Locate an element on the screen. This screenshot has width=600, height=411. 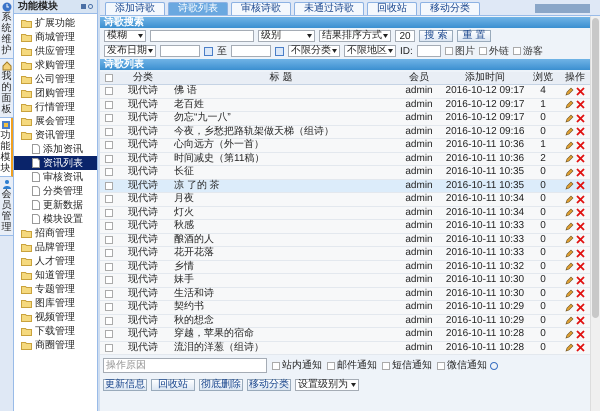
tree-item: 添加资讯 is located at coordinates (55, 149).